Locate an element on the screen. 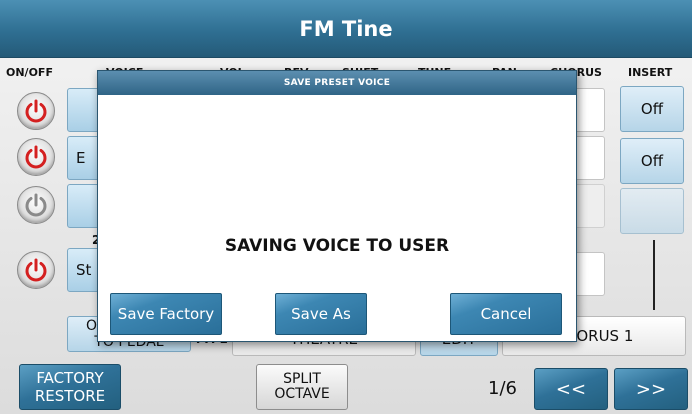 The height and width of the screenshot is (414, 692). header-onoff: ON/OFF is located at coordinates (29, 72).